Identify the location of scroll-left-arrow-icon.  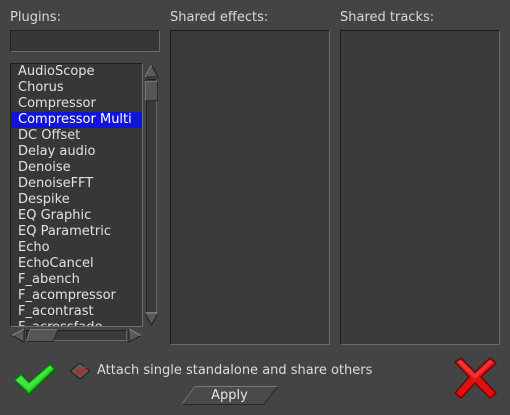
(18, 335).